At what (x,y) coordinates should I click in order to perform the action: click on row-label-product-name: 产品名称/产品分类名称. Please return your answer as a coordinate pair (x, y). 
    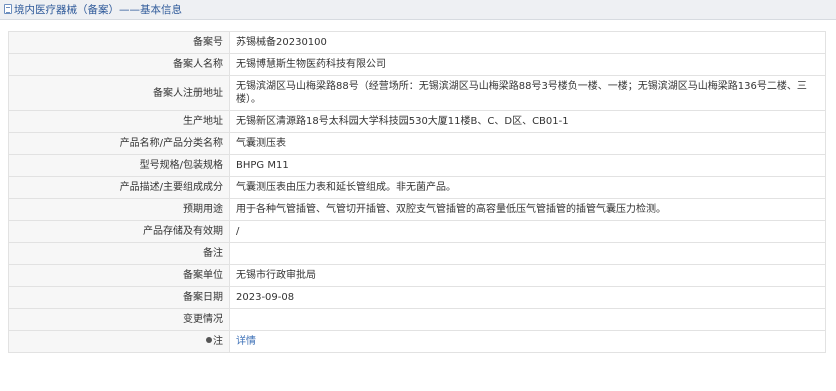
    Looking at the image, I should click on (119, 143).